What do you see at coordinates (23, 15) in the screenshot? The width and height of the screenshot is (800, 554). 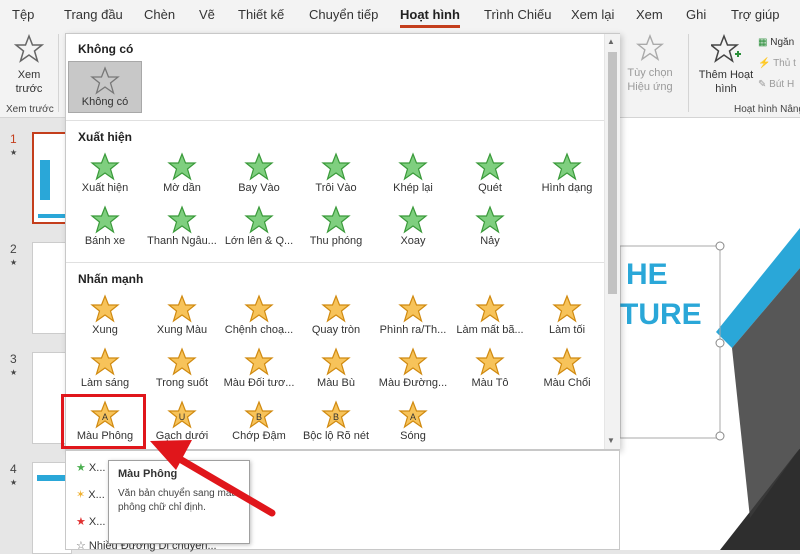 I see `tab-file: Tệp` at bounding box center [23, 15].